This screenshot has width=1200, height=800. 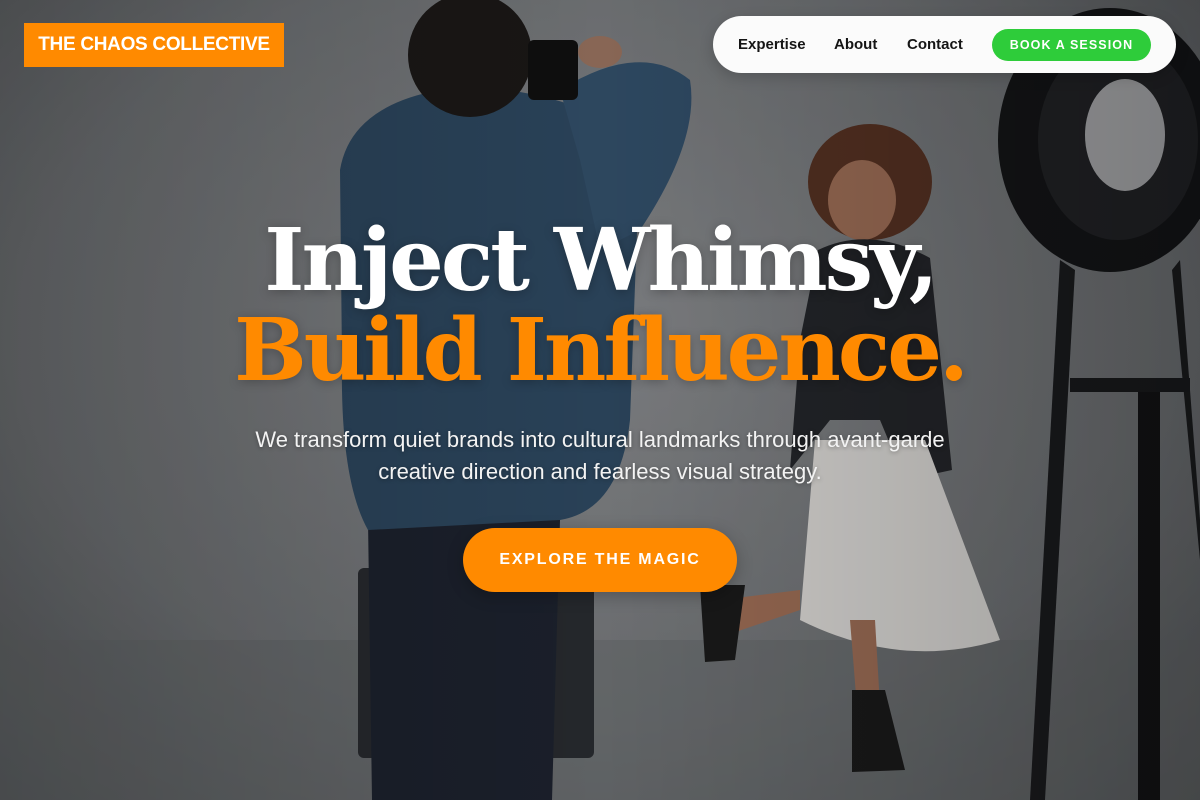 What do you see at coordinates (601, 260) in the screenshot?
I see `hero-title-line1: Inject Whimsy,` at bounding box center [601, 260].